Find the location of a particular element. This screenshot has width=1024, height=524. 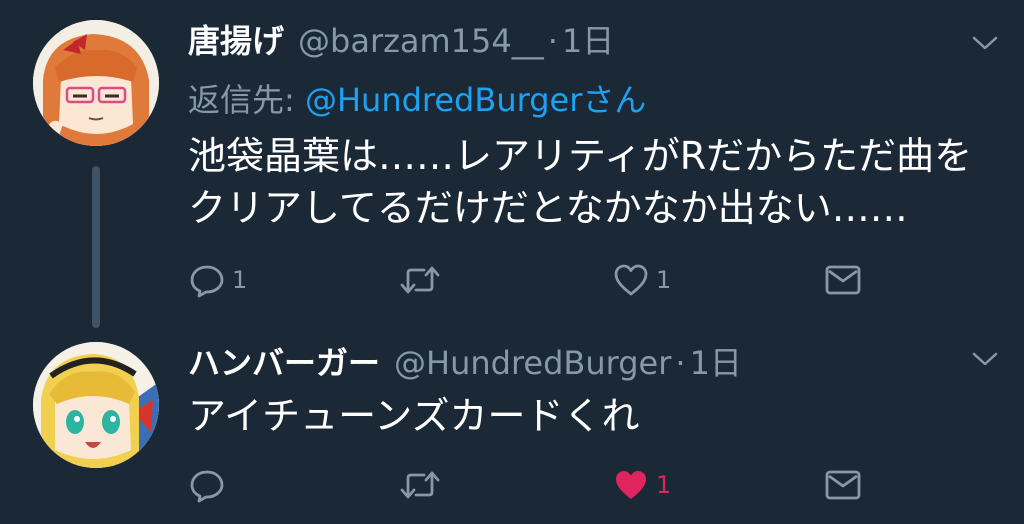

user-handle: @barzam154__ is located at coordinates (421, 41).